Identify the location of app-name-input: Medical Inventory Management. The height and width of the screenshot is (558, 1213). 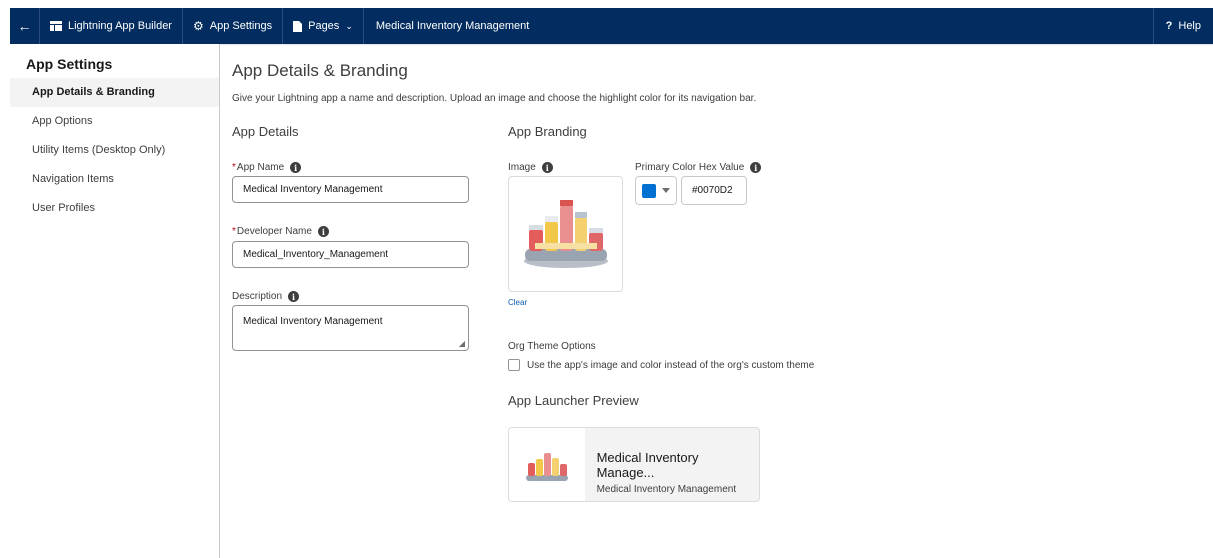
(350, 189).